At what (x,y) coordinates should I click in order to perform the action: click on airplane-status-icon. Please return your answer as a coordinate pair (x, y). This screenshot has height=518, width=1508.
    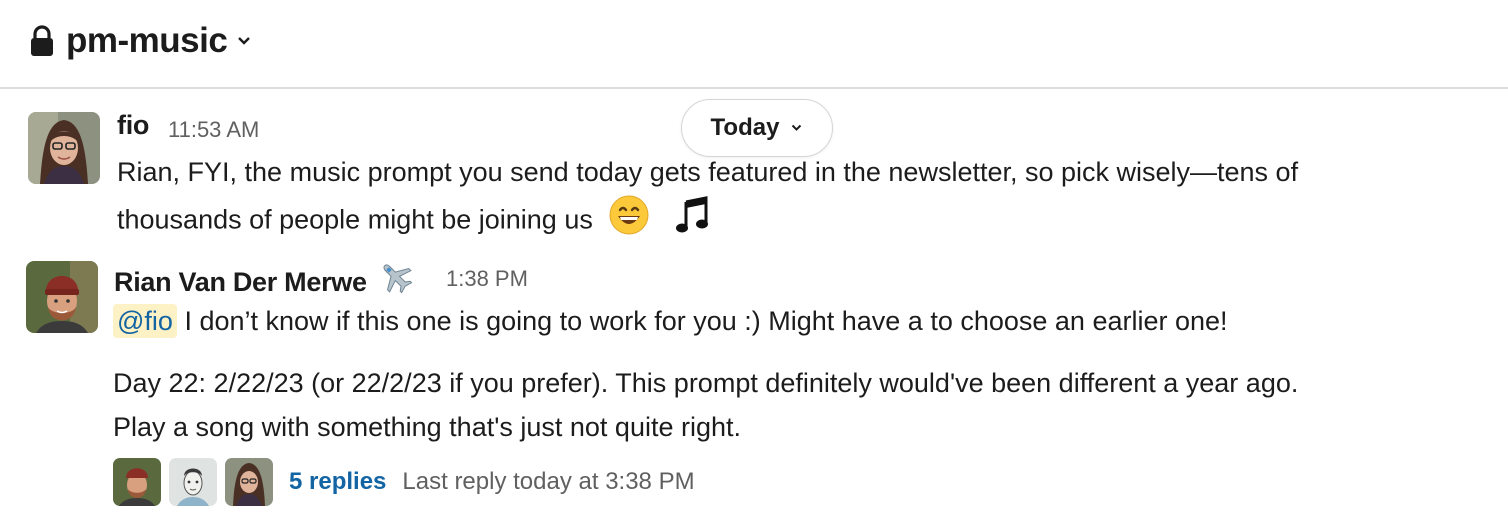
    Looking at the image, I should click on (396, 280).